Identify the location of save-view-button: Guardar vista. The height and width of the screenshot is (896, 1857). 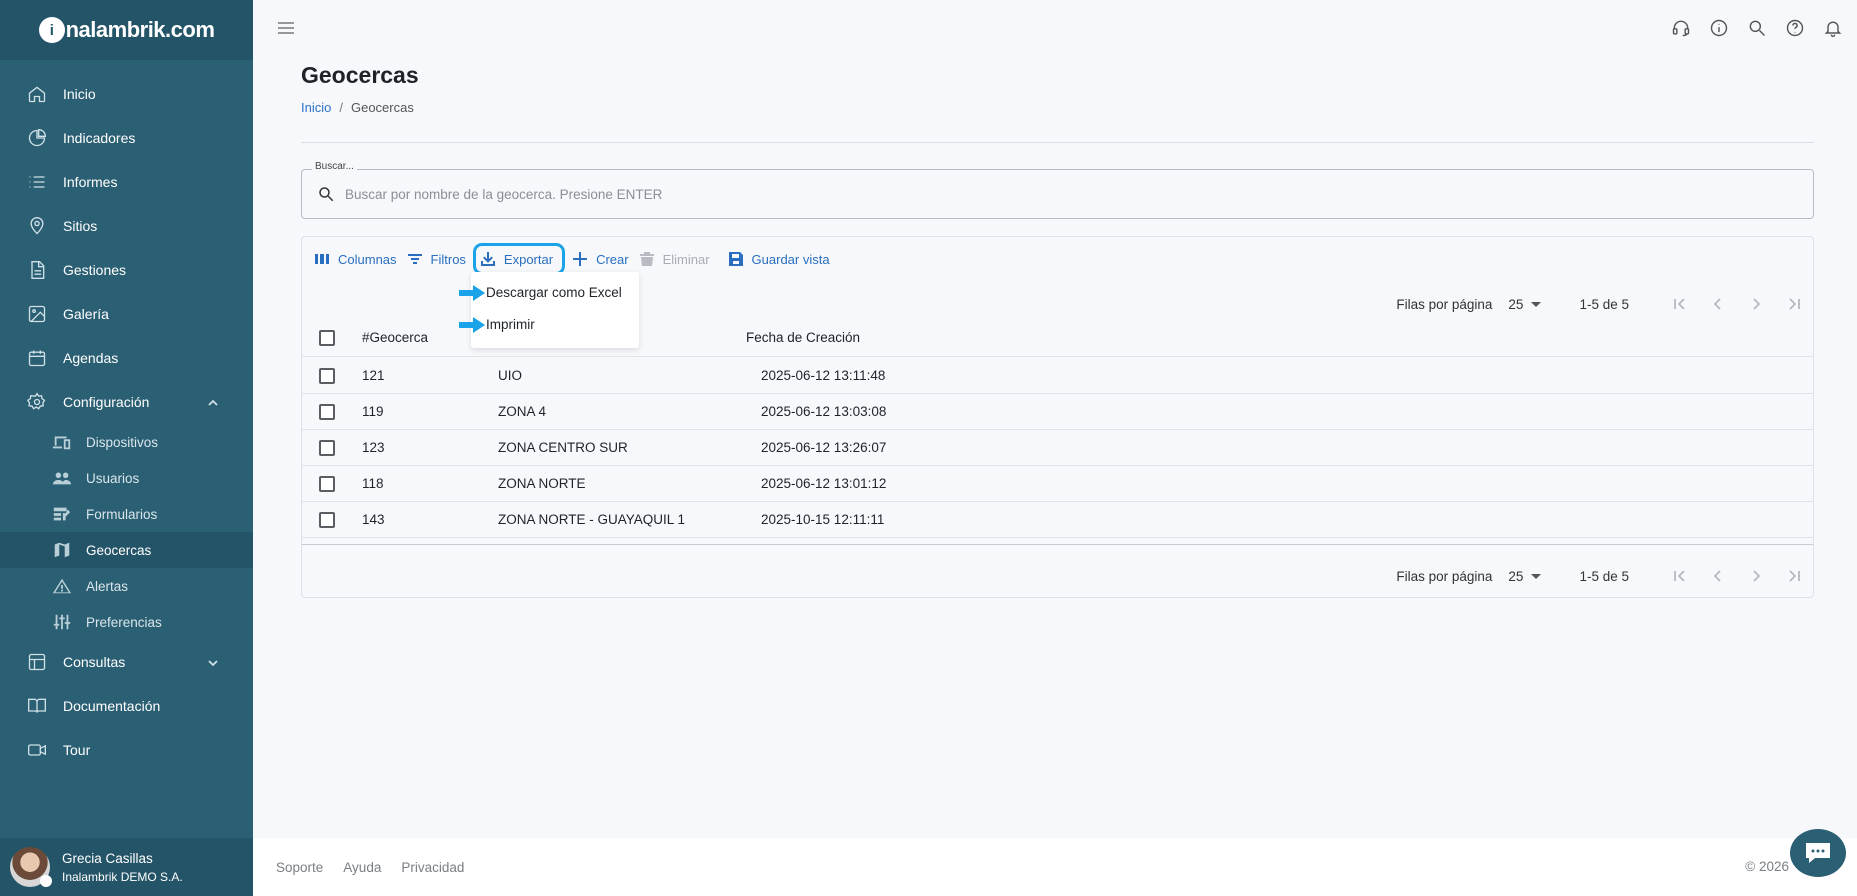
(779, 259).